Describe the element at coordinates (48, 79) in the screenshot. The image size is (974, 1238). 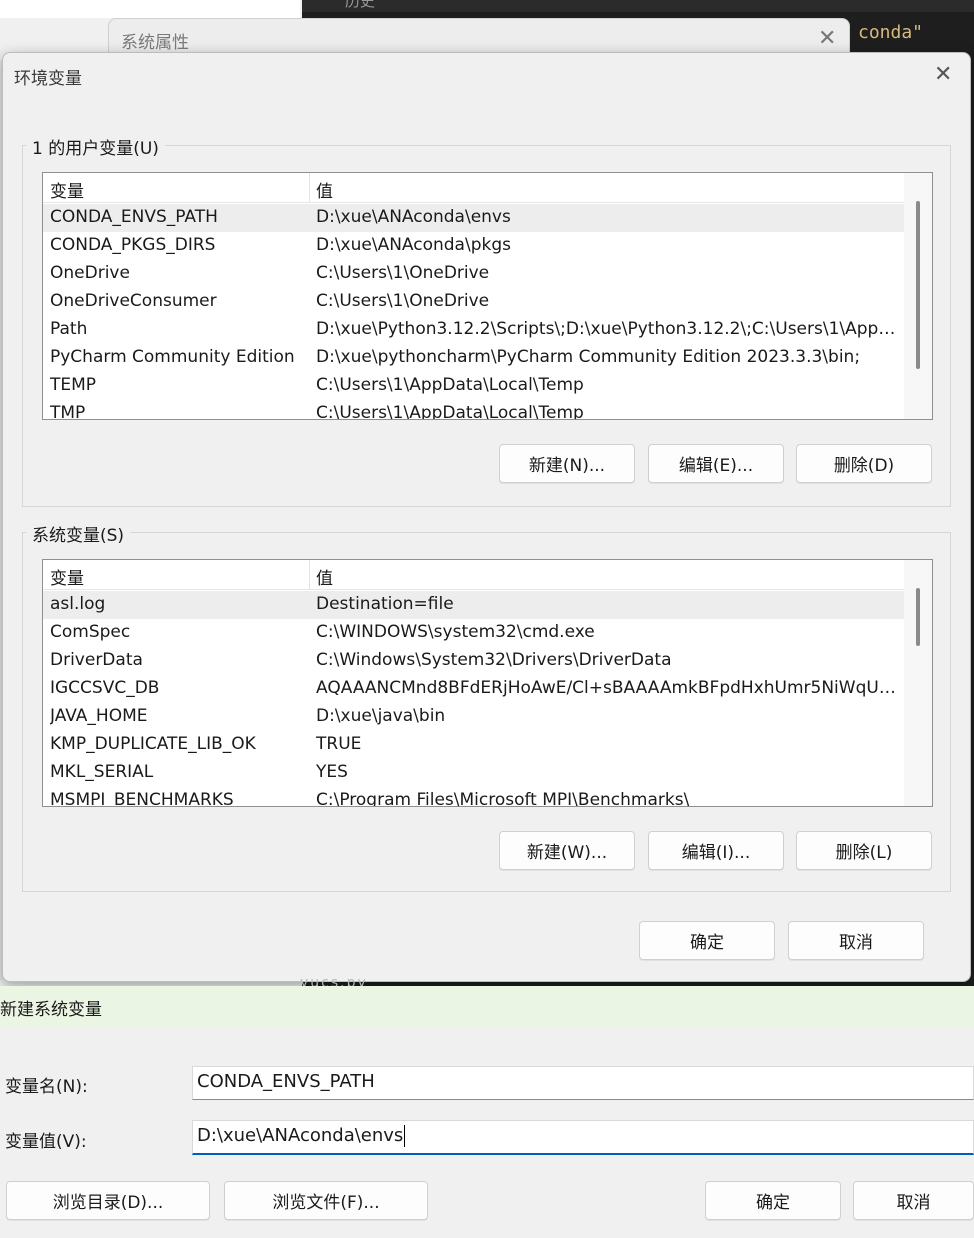
I see `dialog-title: 环境变量` at that location.